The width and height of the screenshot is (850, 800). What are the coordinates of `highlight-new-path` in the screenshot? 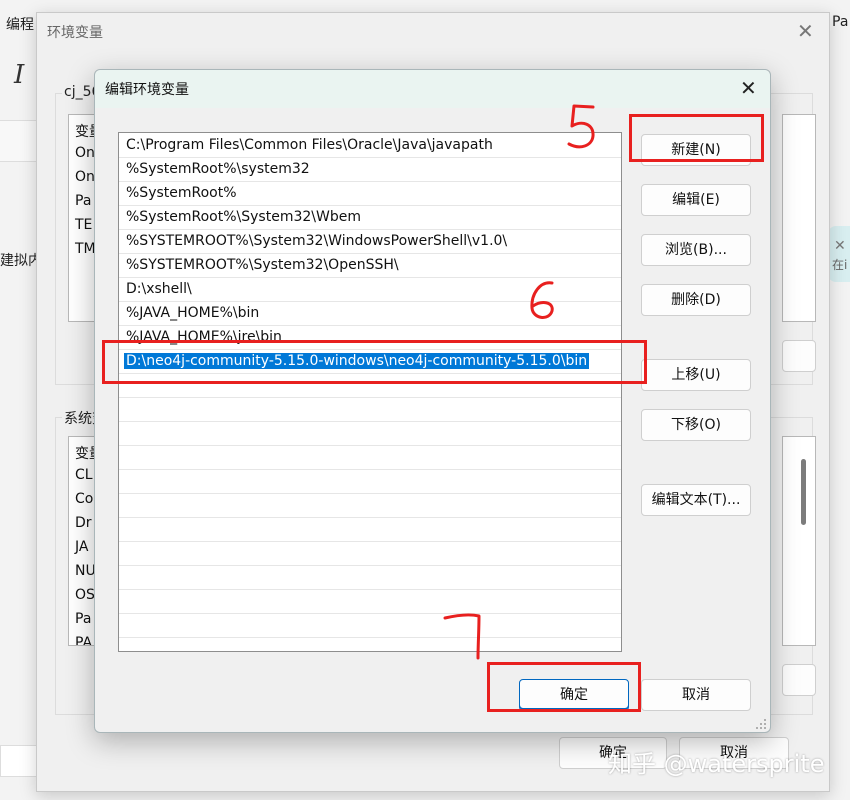 It's located at (374, 362).